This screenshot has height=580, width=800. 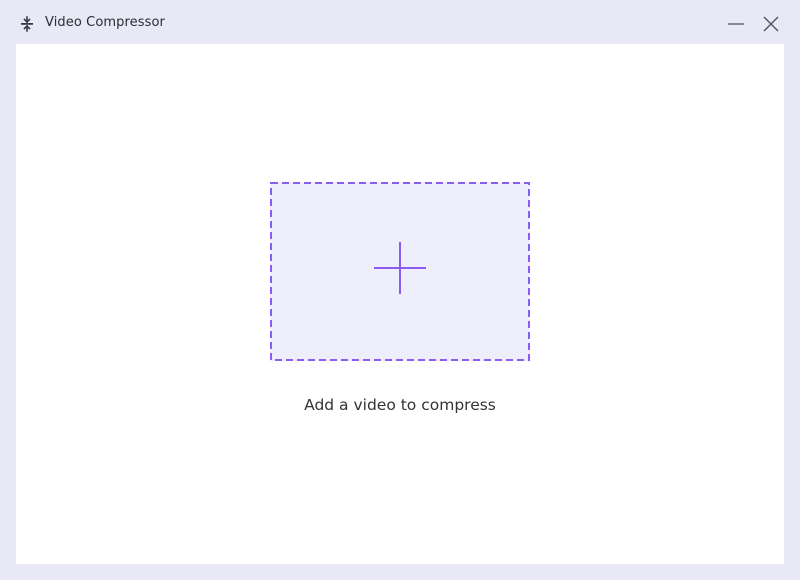 I want to click on compress-arrows-icon, so click(x=27, y=24).